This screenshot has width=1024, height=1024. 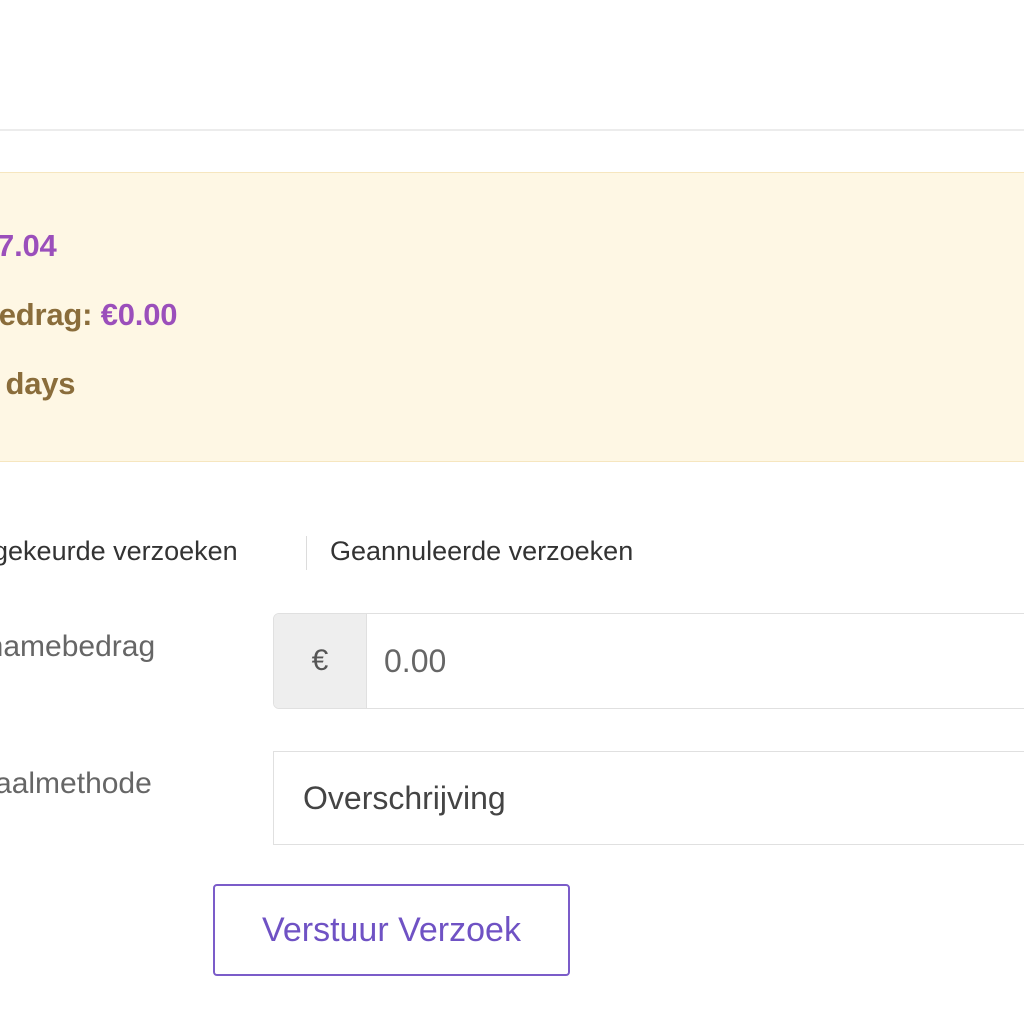 I want to click on minimum-amount-line: bedrag: €0.00, so click(x=88, y=315).